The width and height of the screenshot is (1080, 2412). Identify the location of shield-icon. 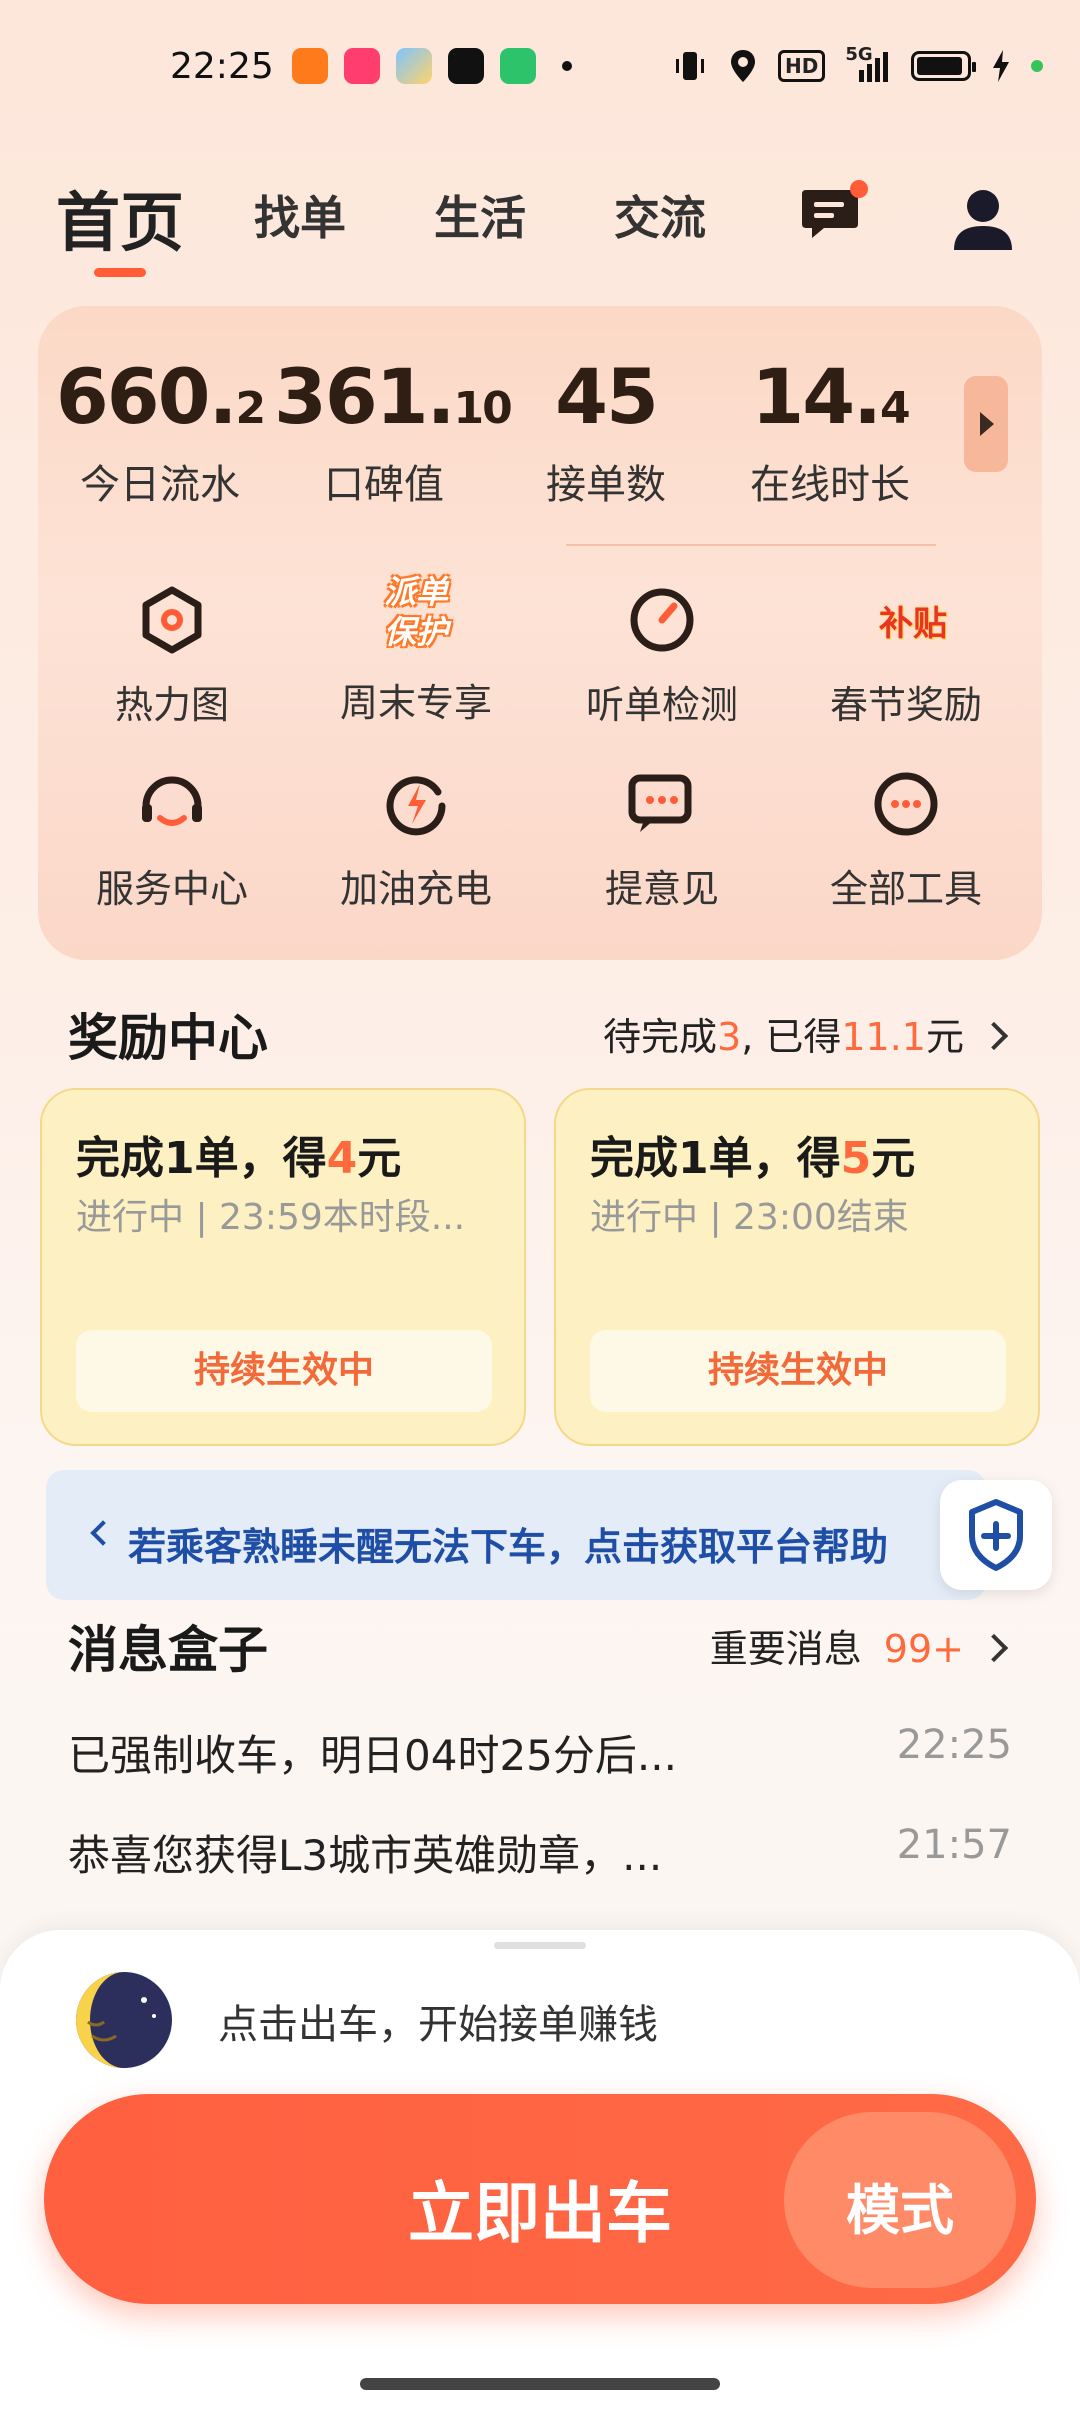
(996, 1535).